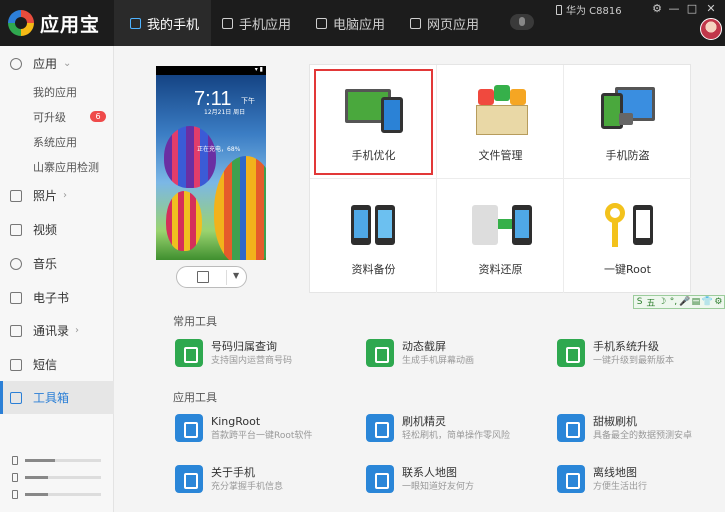 This screenshot has width=725, height=512. I want to click on tool-desc: 一眼知道好友何方, so click(438, 487).